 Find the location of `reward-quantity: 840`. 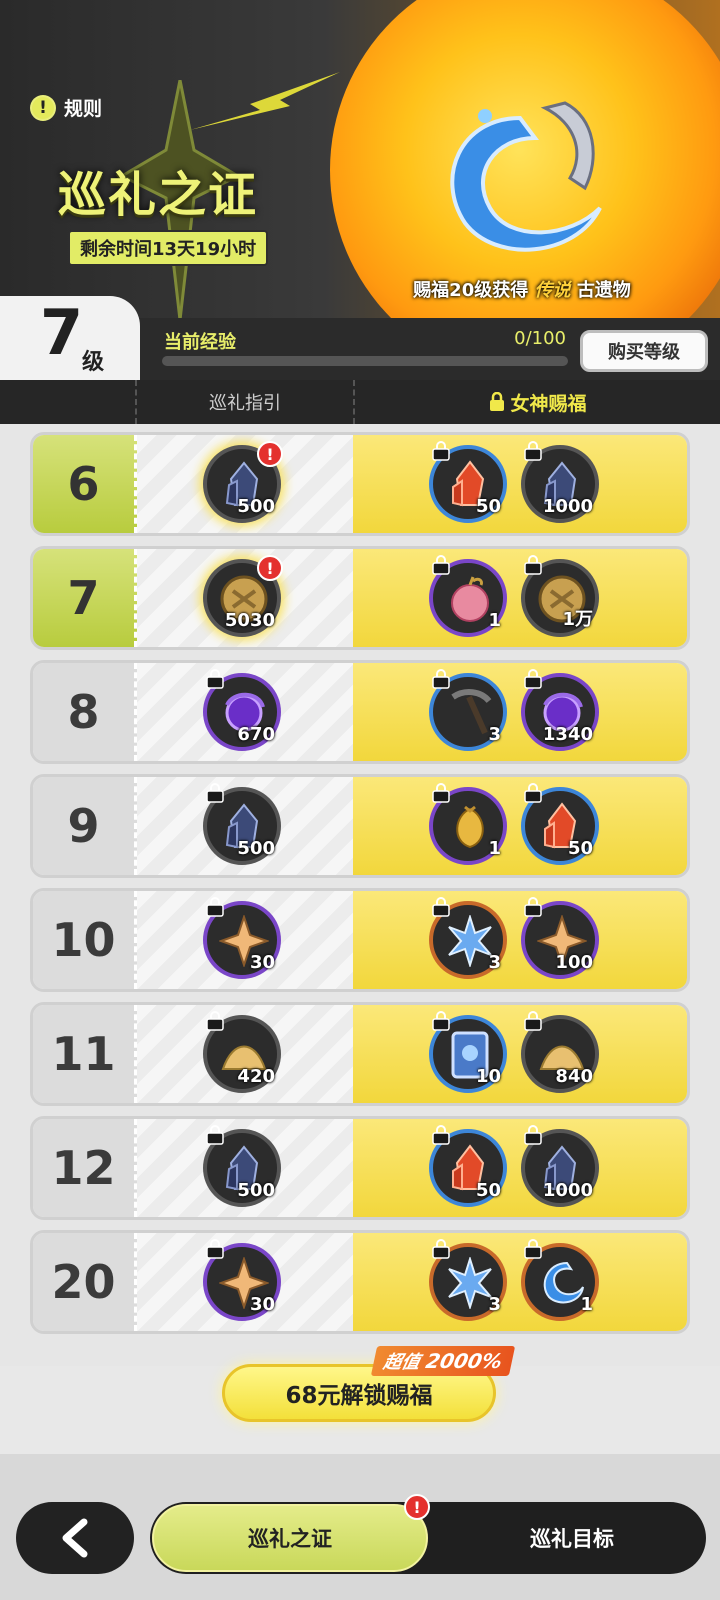

reward-quantity: 840 is located at coordinates (574, 1076).